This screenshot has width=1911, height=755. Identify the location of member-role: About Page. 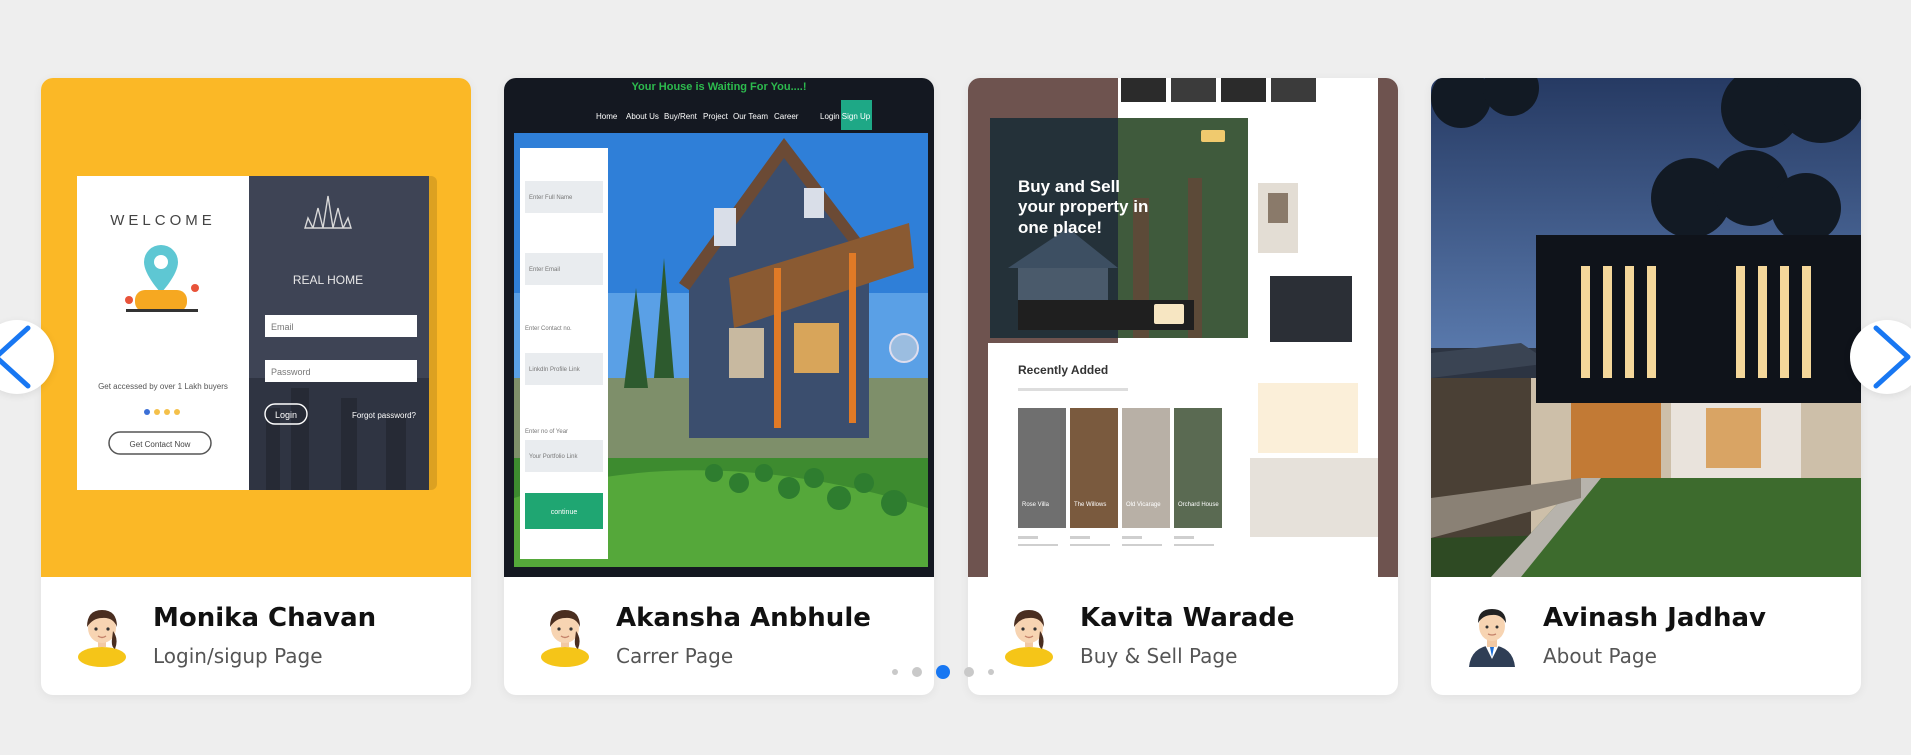
(1600, 656).